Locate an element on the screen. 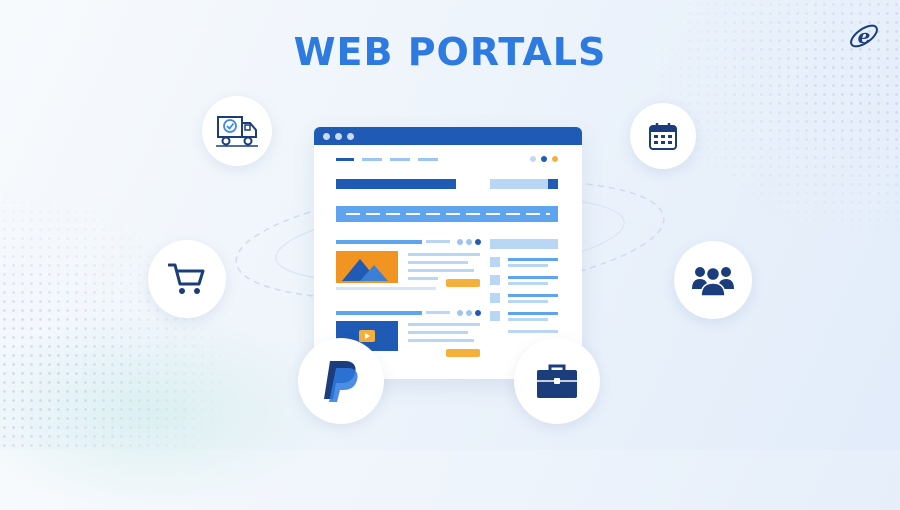  briefcase-icon is located at coordinates (557, 381).